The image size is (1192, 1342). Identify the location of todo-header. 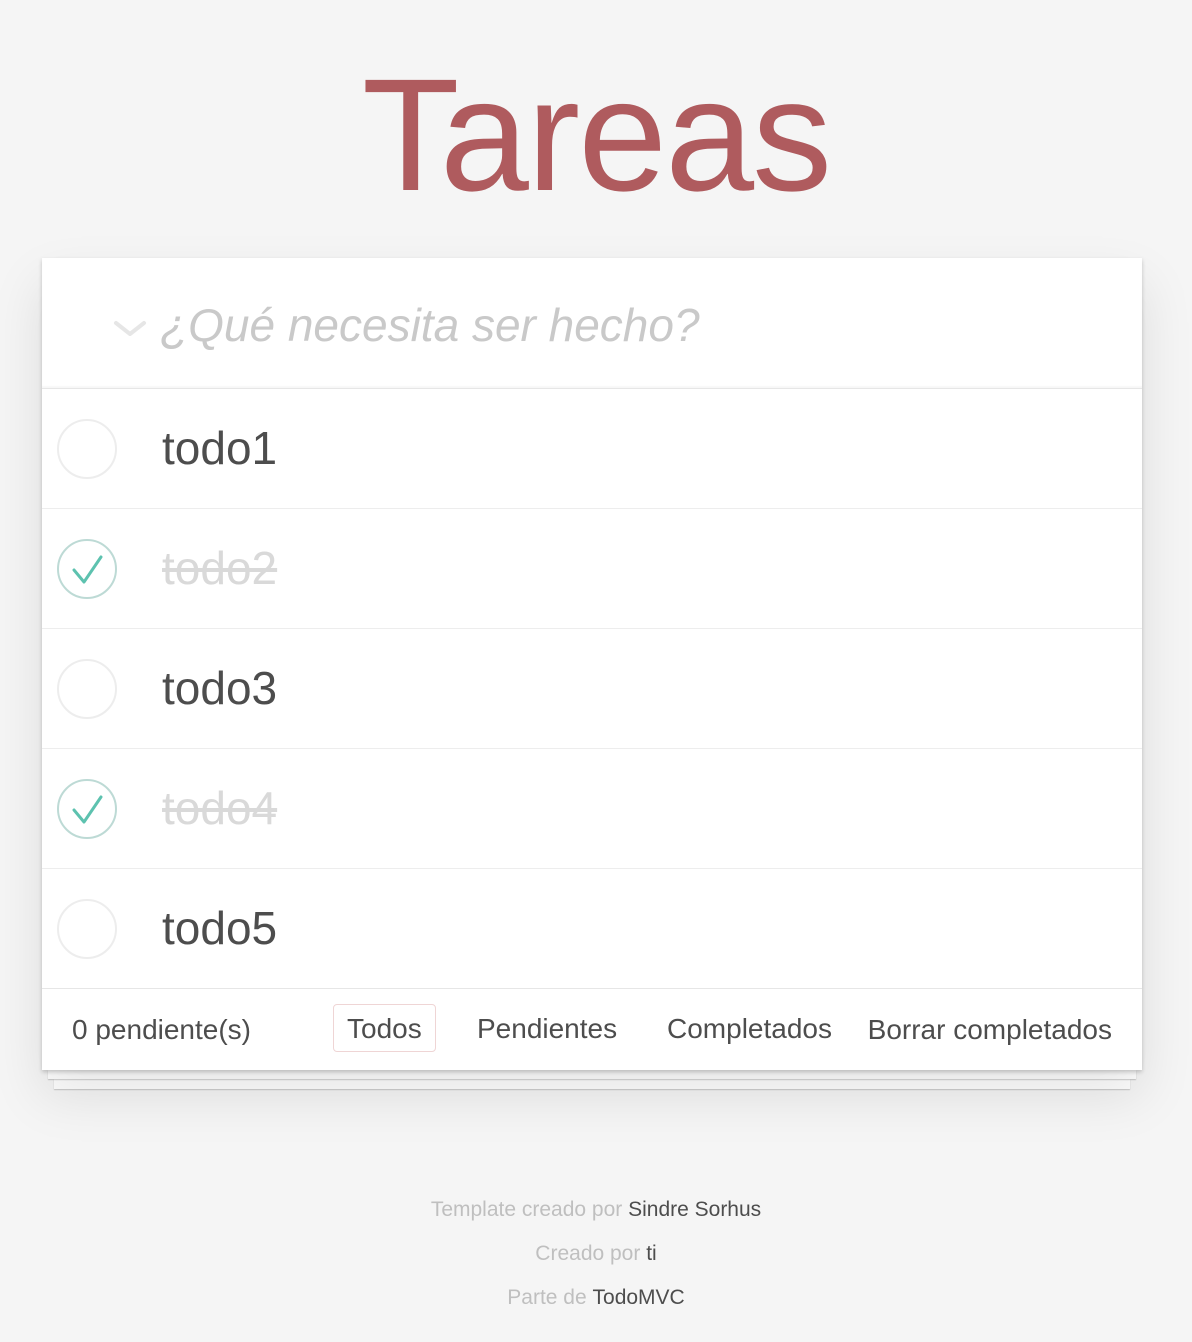
(592, 323).